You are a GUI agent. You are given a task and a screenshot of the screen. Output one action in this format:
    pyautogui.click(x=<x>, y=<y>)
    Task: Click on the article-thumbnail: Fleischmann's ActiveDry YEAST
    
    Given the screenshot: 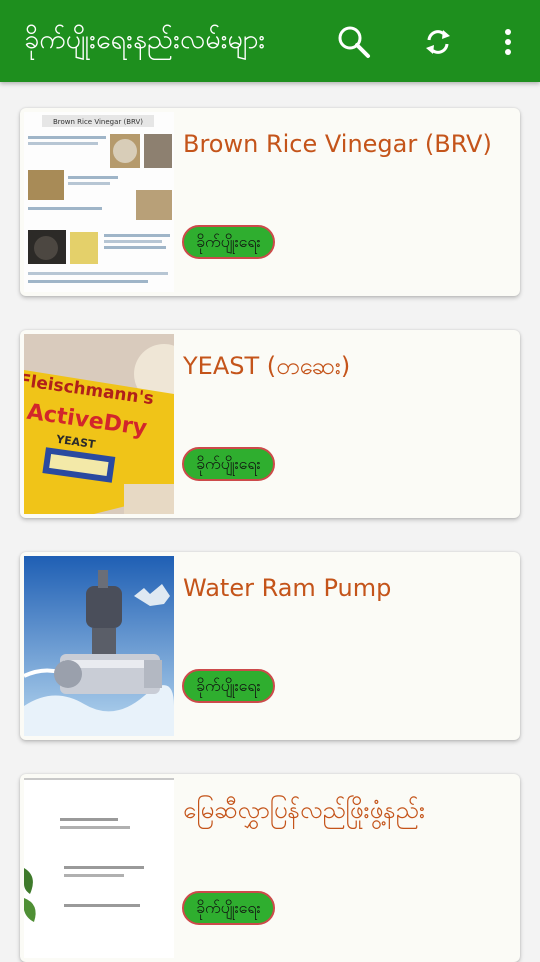 What is the action you would take?
    pyautogui.click(x=99, y=424)
    